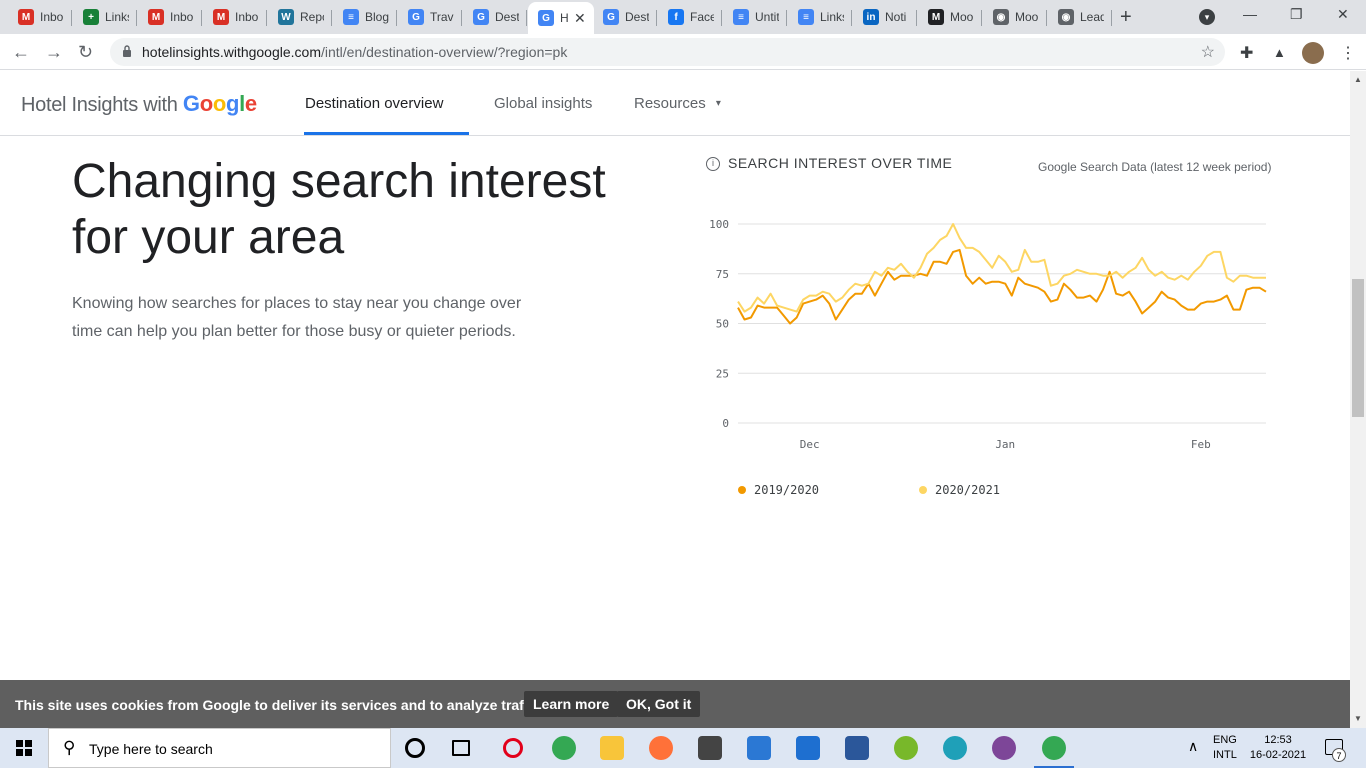 The width and height of the screenshot is (1366, 768). Describe the element at coordinates (1296, 14) in the screenshot. I see `restore-button: ❐` at that location.